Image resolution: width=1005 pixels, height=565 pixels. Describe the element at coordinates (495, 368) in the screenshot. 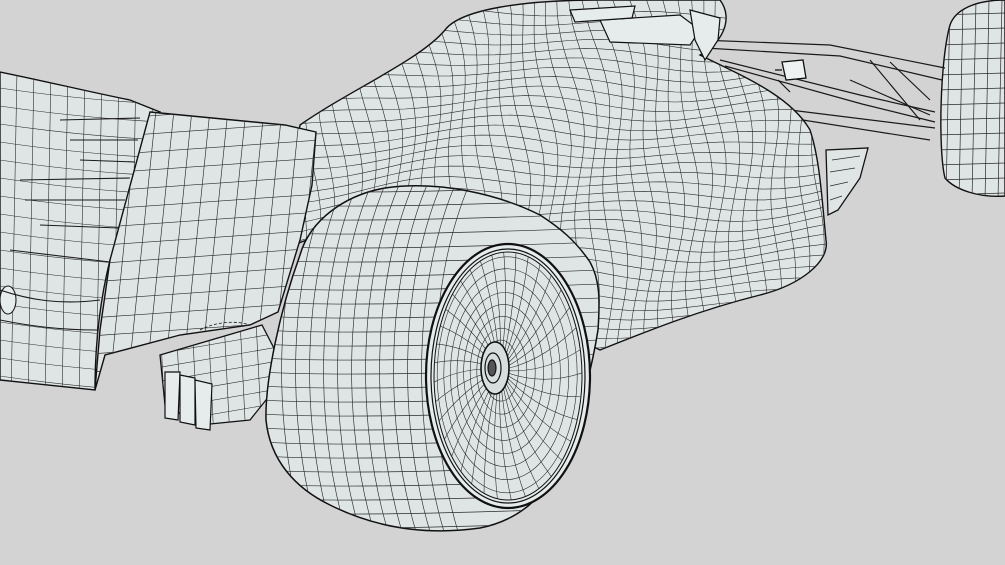

I see `wheel-hub` at that location.